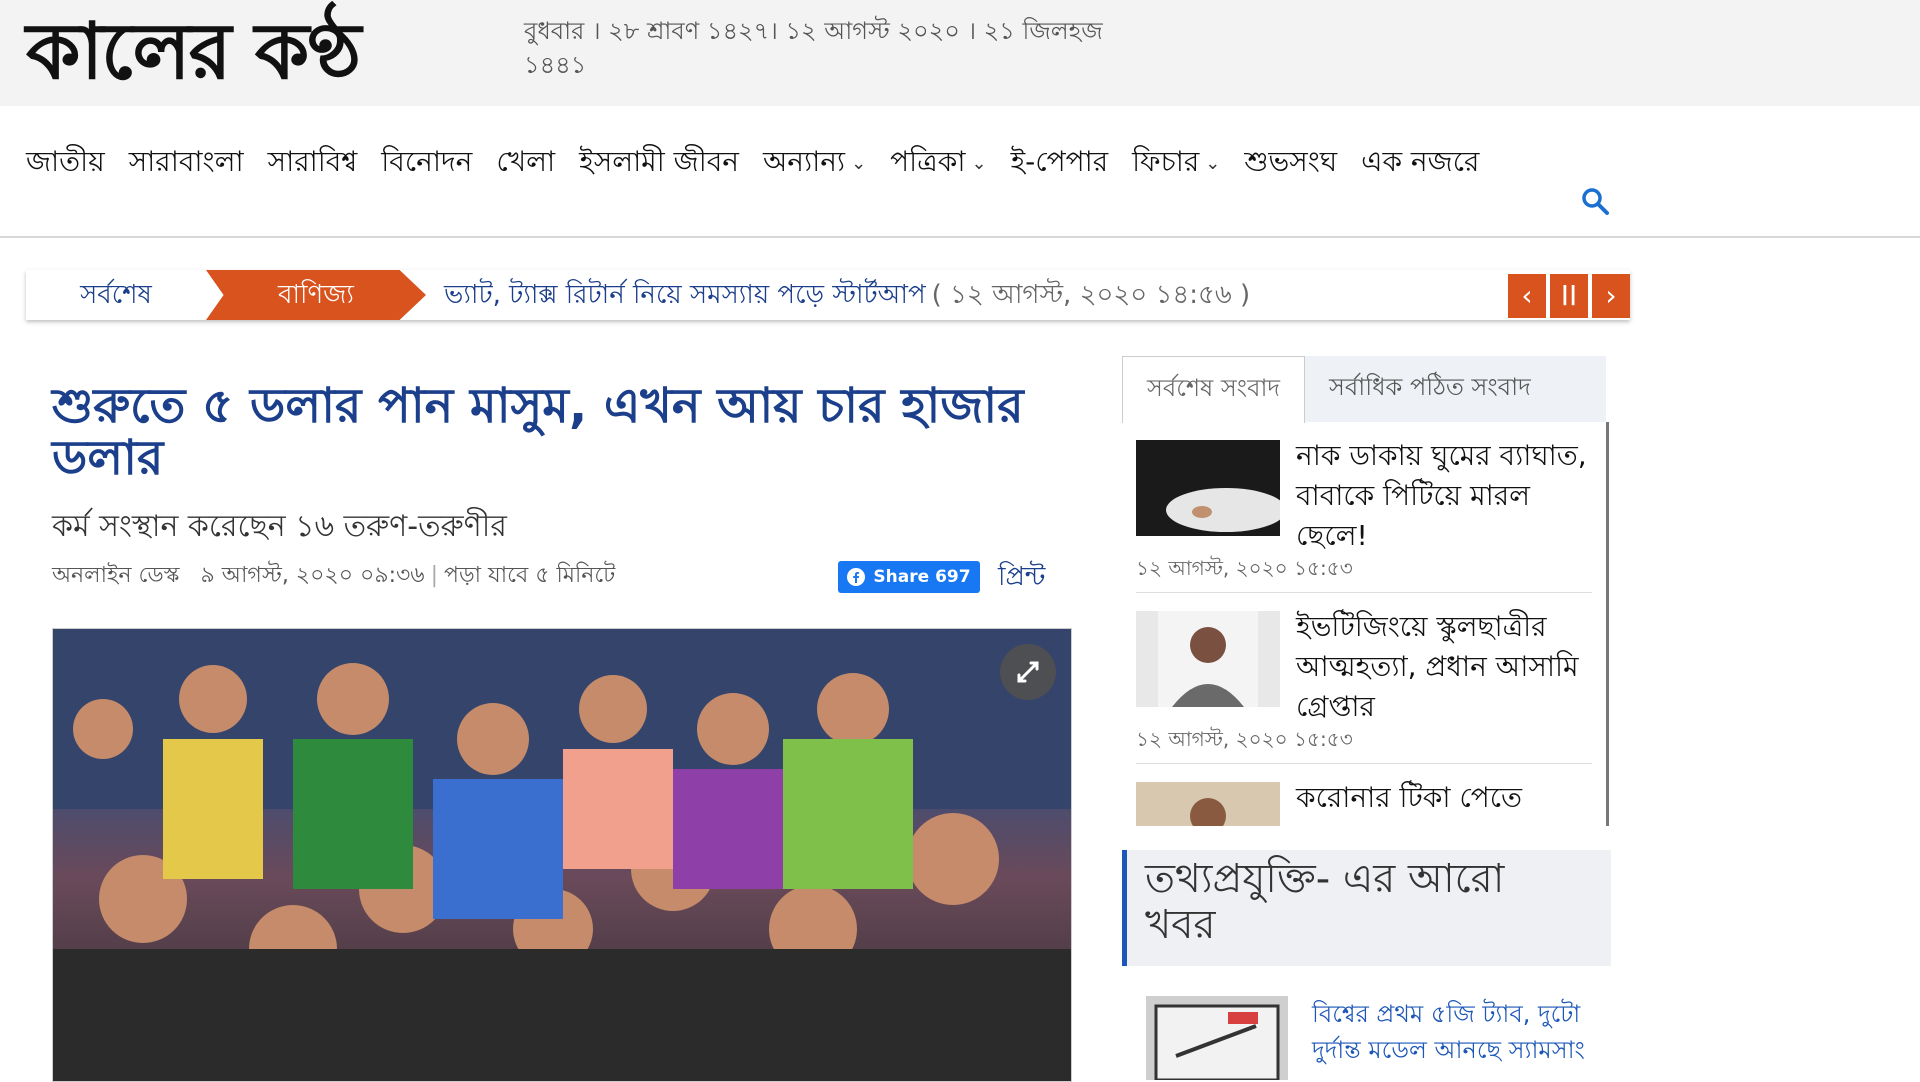 The height and width of the screenshot is (1082, 1920). What do you see at coordinates (1325, 902) in the screenshot?
I see `section-title: তথ্যপ্রযুক্তি- এর আরো খবর` at bounding box center [1325, 902].